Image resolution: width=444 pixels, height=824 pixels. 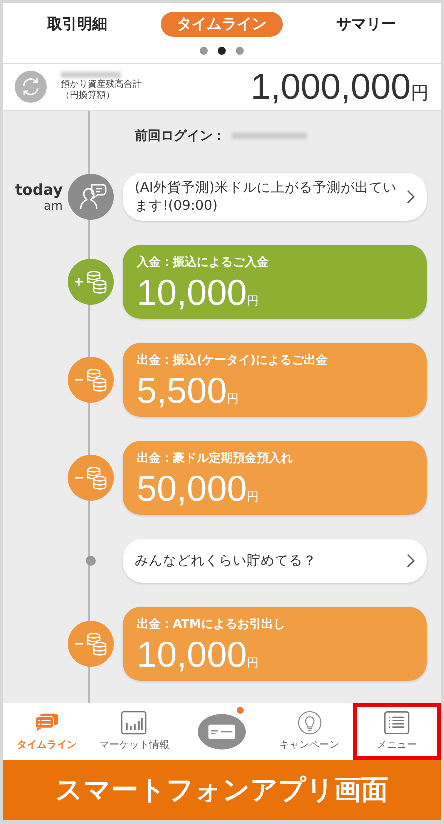 What do you see at coordinates (91, 75) in the screenshot?
I see `redacted-text` at bounding box center [91, 75].